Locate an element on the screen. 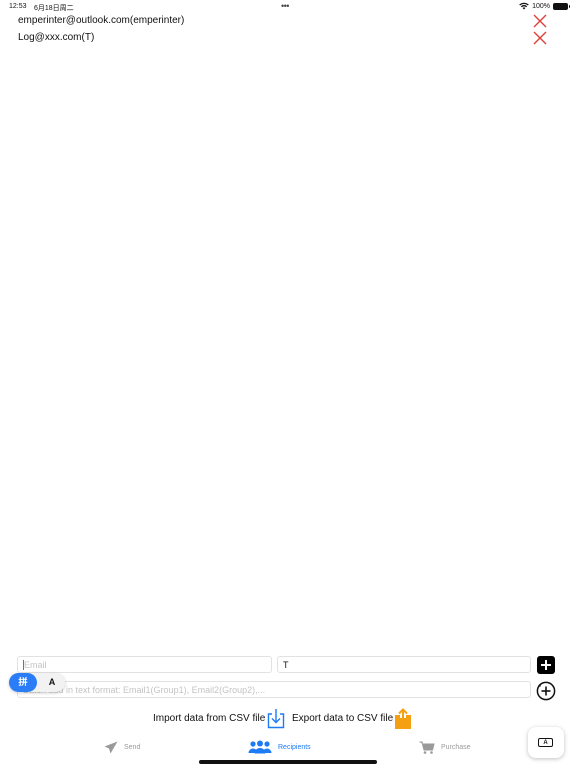 This screenshot has width=576, height=768. ime-english-option: A is located at coordinates (52, 682).